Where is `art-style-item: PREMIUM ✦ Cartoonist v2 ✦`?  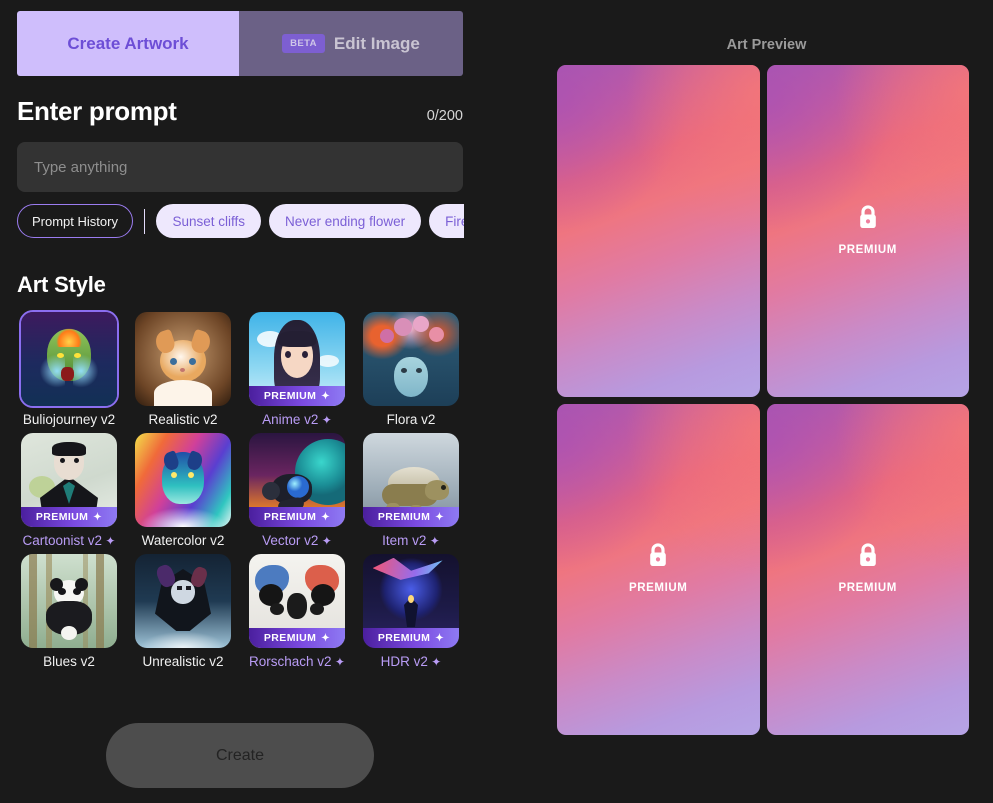
art-style-item: PREMIUM ✦ Cartoonist v2 ✦ is located at coordinates (69, 490).